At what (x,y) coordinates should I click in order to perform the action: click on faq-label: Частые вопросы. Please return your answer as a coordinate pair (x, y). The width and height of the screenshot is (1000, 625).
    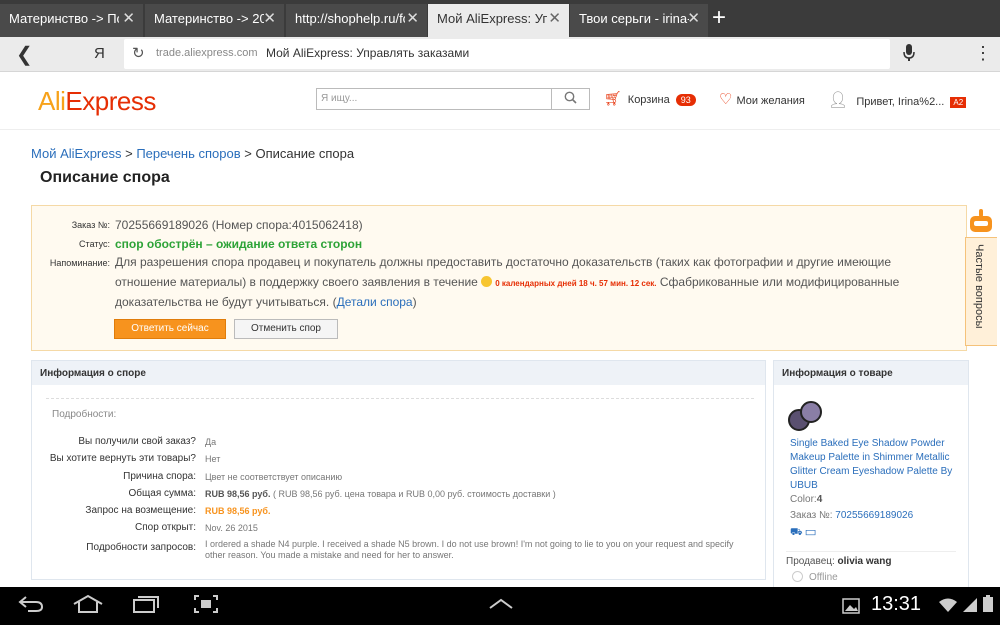
    Looking at the image, I should click on (979, 286).